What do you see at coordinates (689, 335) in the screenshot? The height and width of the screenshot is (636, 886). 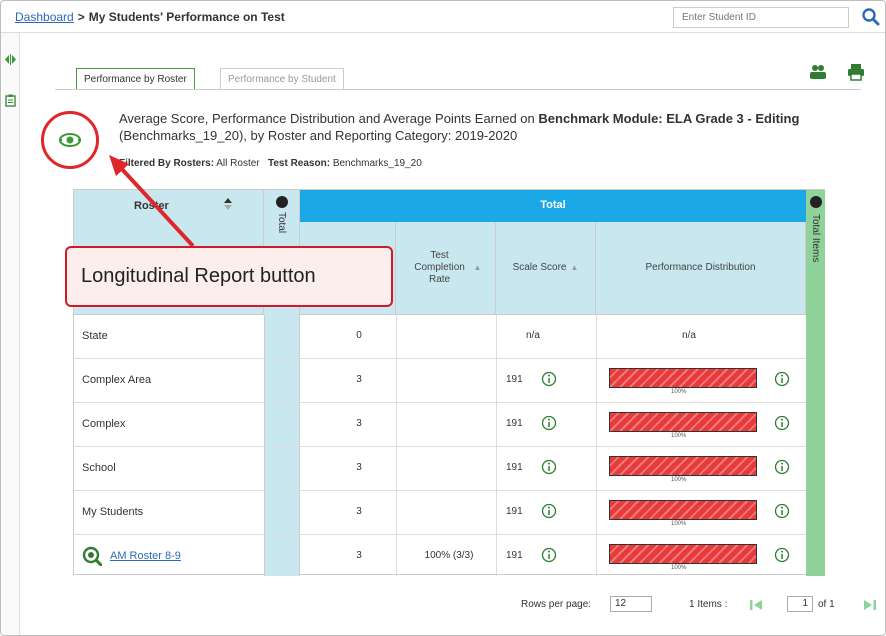 I see `row-dist: n/a` at bounding box center [689, 335].